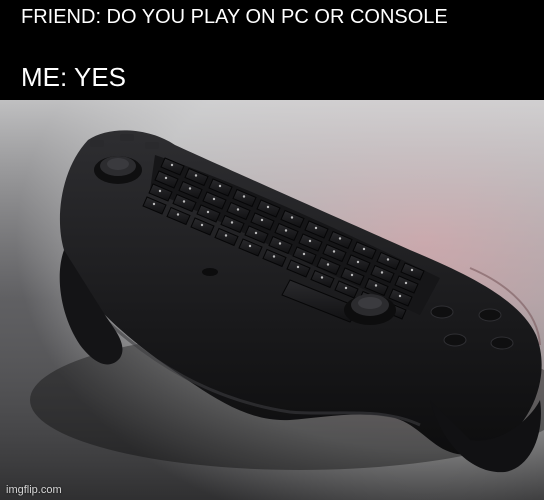  What do you see at coordinates (234, 17) in the screenshot?
I see `meme-top-text: FRIEND: DO YOU PLAY ON PC OR CONSOLE` at bounding box center [234, 17].